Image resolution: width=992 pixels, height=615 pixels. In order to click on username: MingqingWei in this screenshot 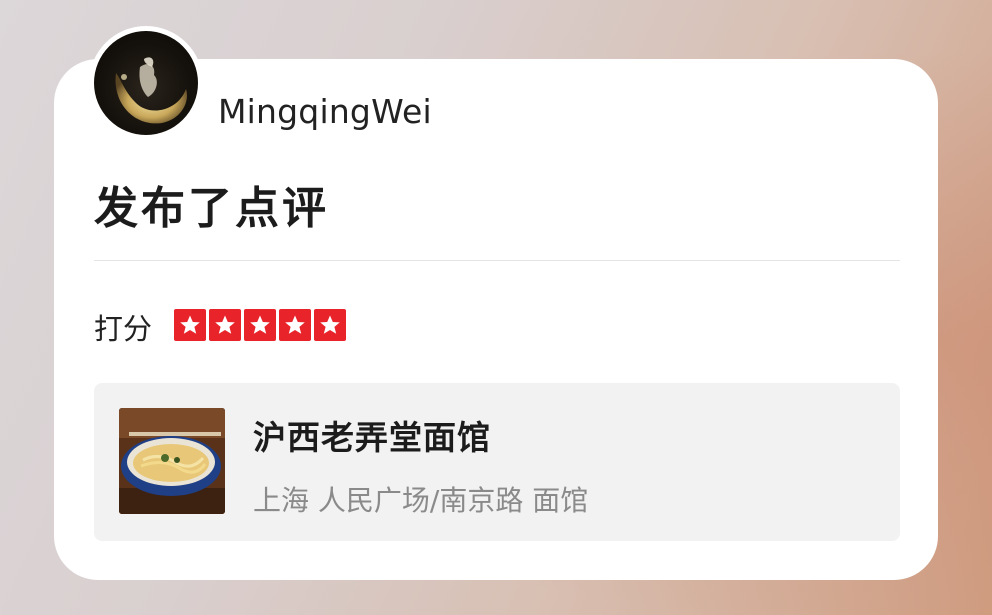, I will do `click(325, 111)`.